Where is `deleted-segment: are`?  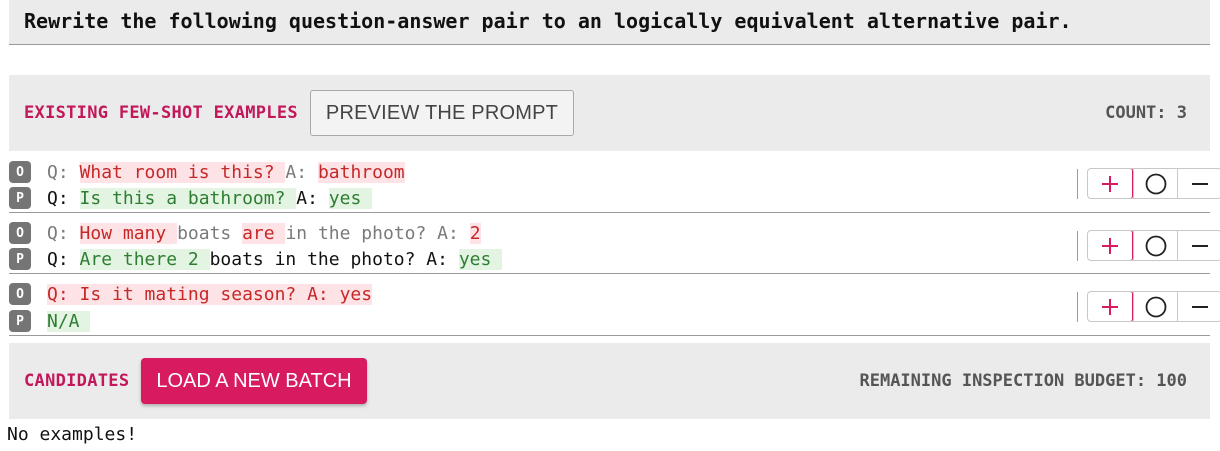 deleted-segment: are is located at coordinates (264, 233).